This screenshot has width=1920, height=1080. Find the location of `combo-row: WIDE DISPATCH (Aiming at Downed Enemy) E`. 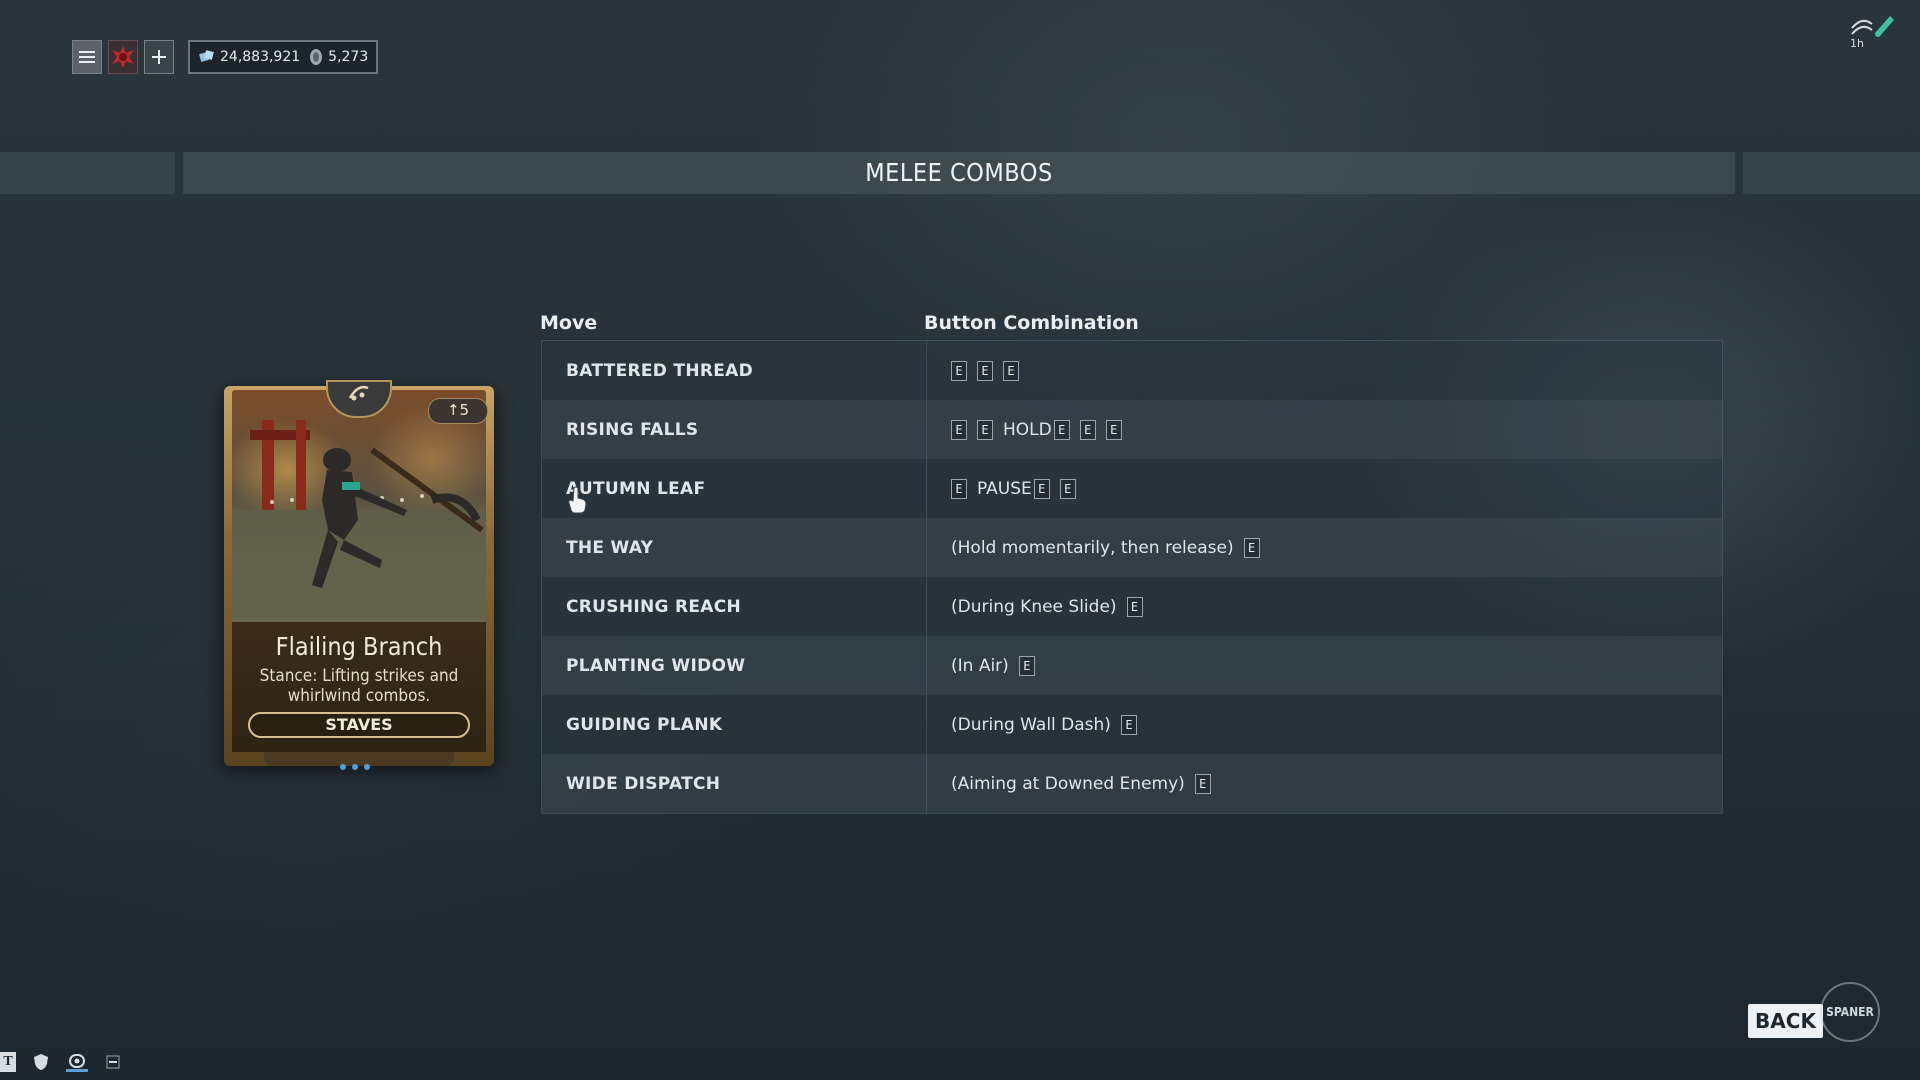

combo-row: WIDE DISPATCH (Aiming at Downed Enemy) E is located at coordinates (1132, 783).